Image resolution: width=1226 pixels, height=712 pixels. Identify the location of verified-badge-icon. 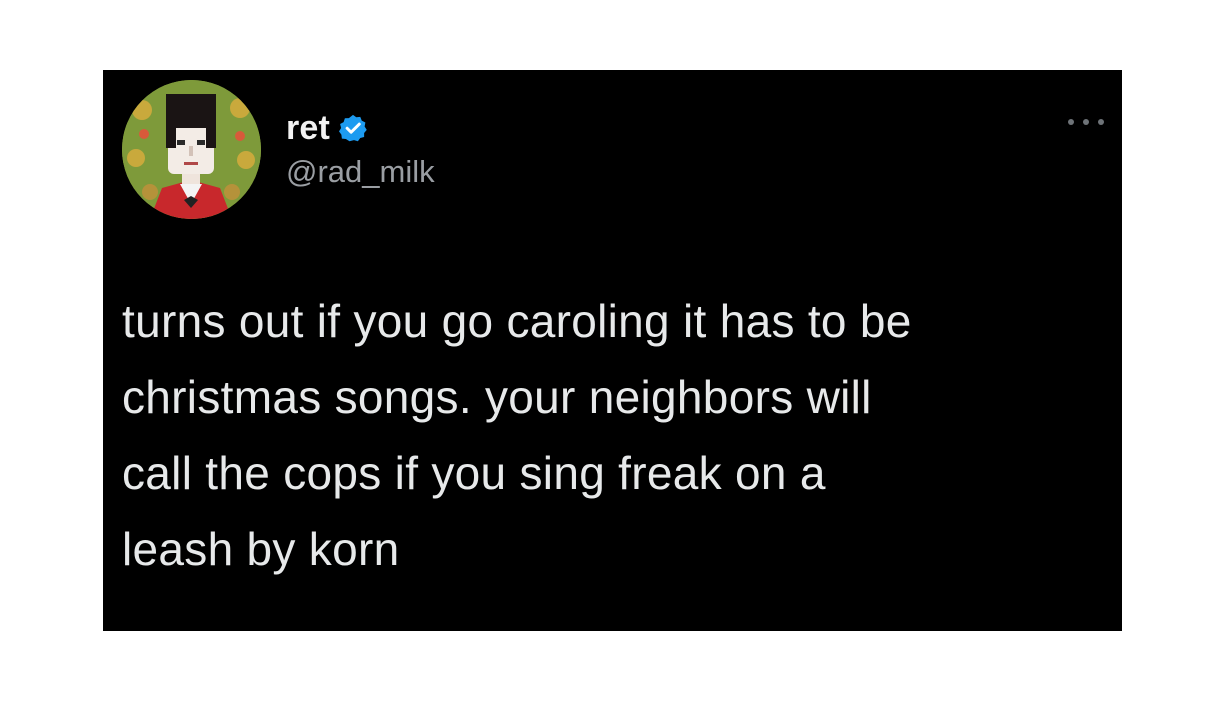
(353, 128).